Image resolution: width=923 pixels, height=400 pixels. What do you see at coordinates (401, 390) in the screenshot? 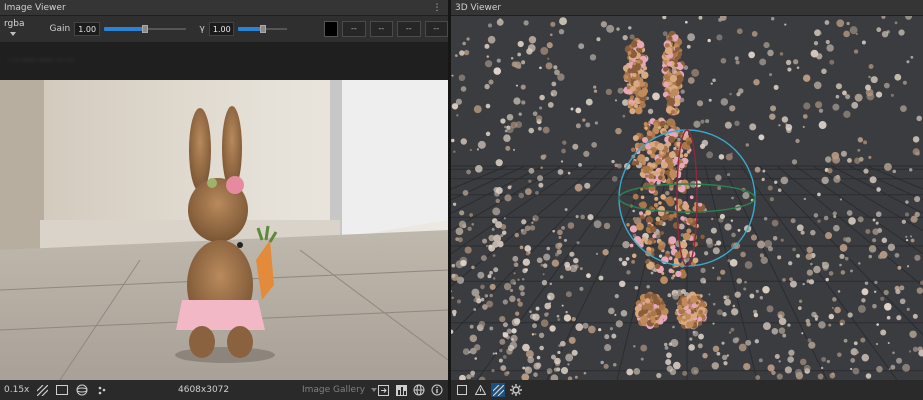
I see `histogram-icon` at bounding box center [401, 390].